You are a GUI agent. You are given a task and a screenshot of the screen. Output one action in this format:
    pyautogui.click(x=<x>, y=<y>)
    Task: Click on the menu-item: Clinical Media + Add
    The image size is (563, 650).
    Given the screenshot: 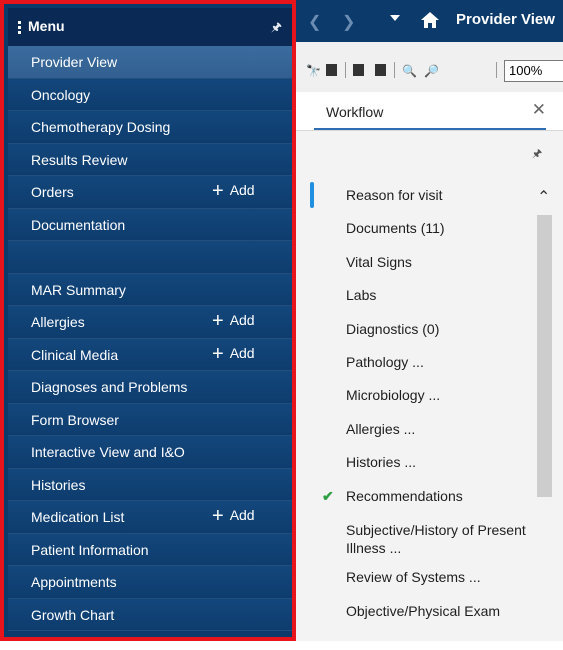 What is the action you would take?
    pyautogui.click(x=150, y=354)
    